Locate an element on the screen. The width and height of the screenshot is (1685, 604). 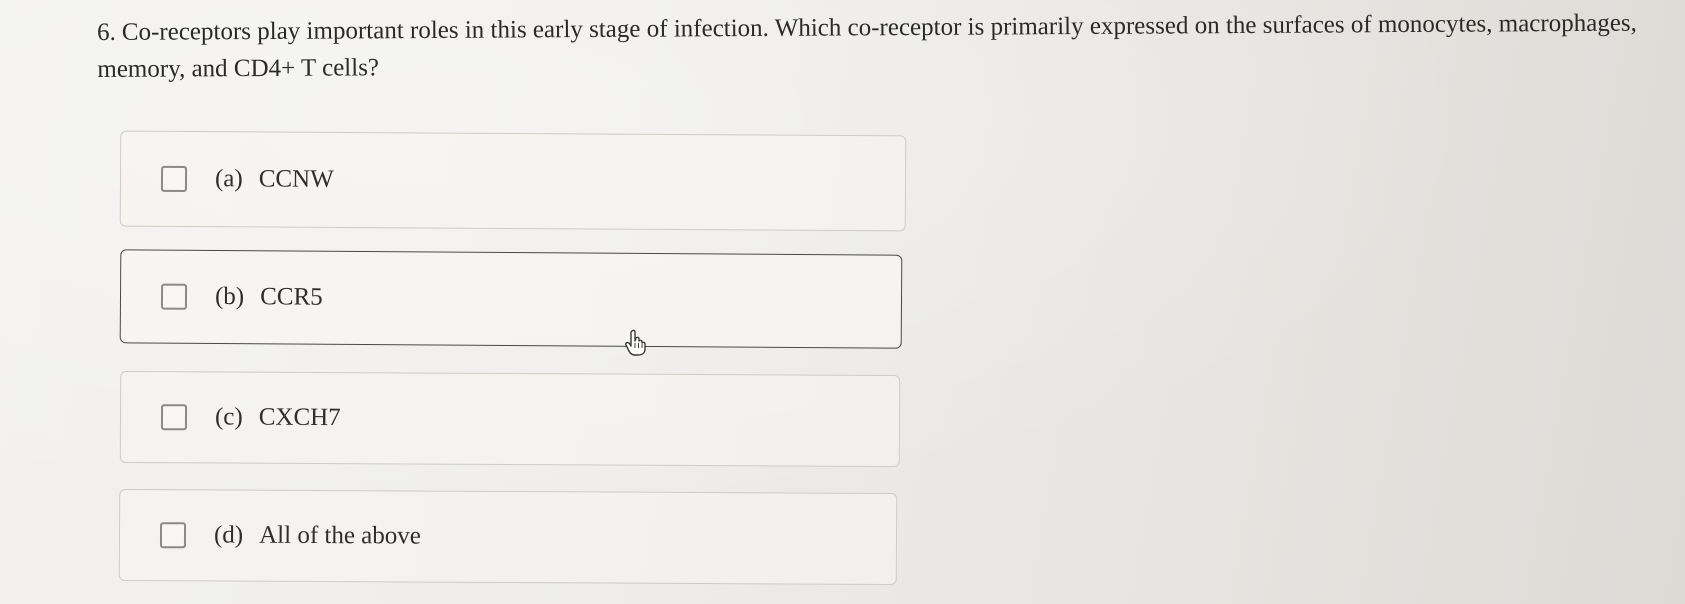
option-d-label: All of the above is located at coordinates (340, 535).